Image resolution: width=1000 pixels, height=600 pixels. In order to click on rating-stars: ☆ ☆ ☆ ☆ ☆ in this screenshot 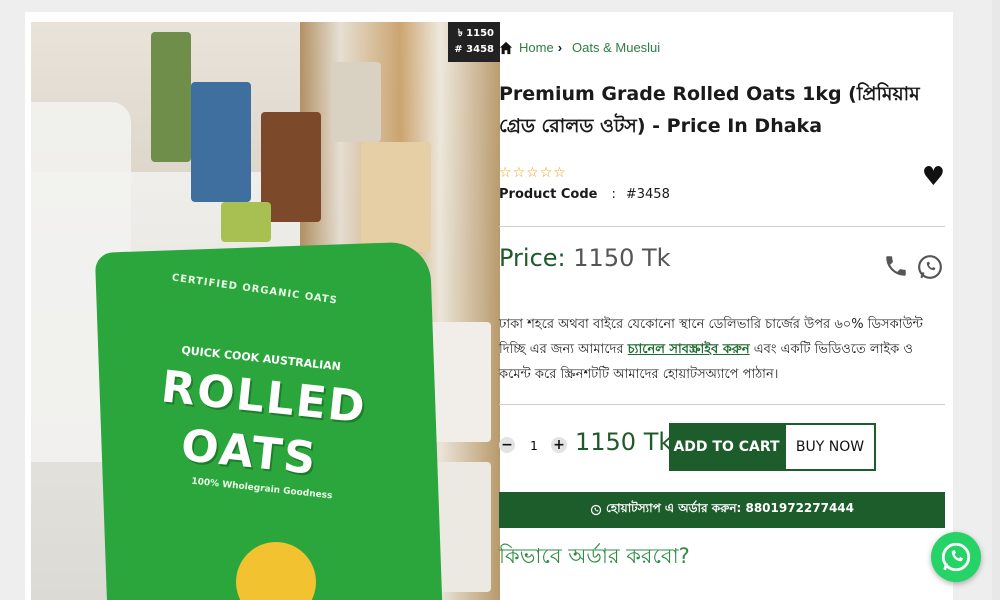, I will do `click(532, 173)`.